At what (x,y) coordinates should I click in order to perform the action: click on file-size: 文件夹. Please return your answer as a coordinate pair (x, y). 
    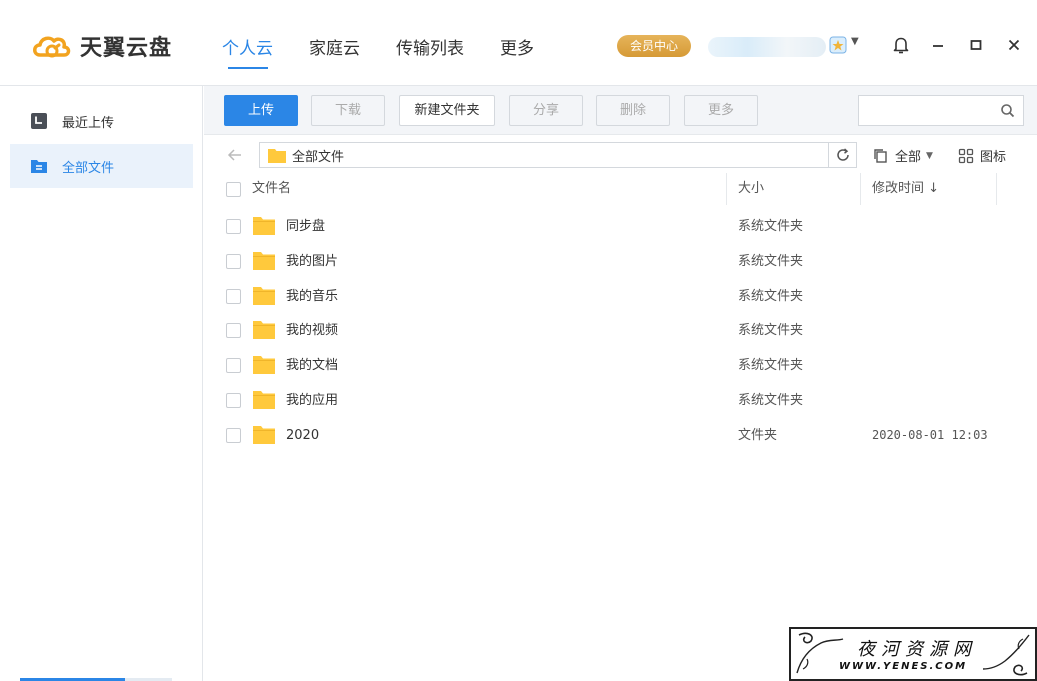
    Looking at the image, I should click on (758, 435).